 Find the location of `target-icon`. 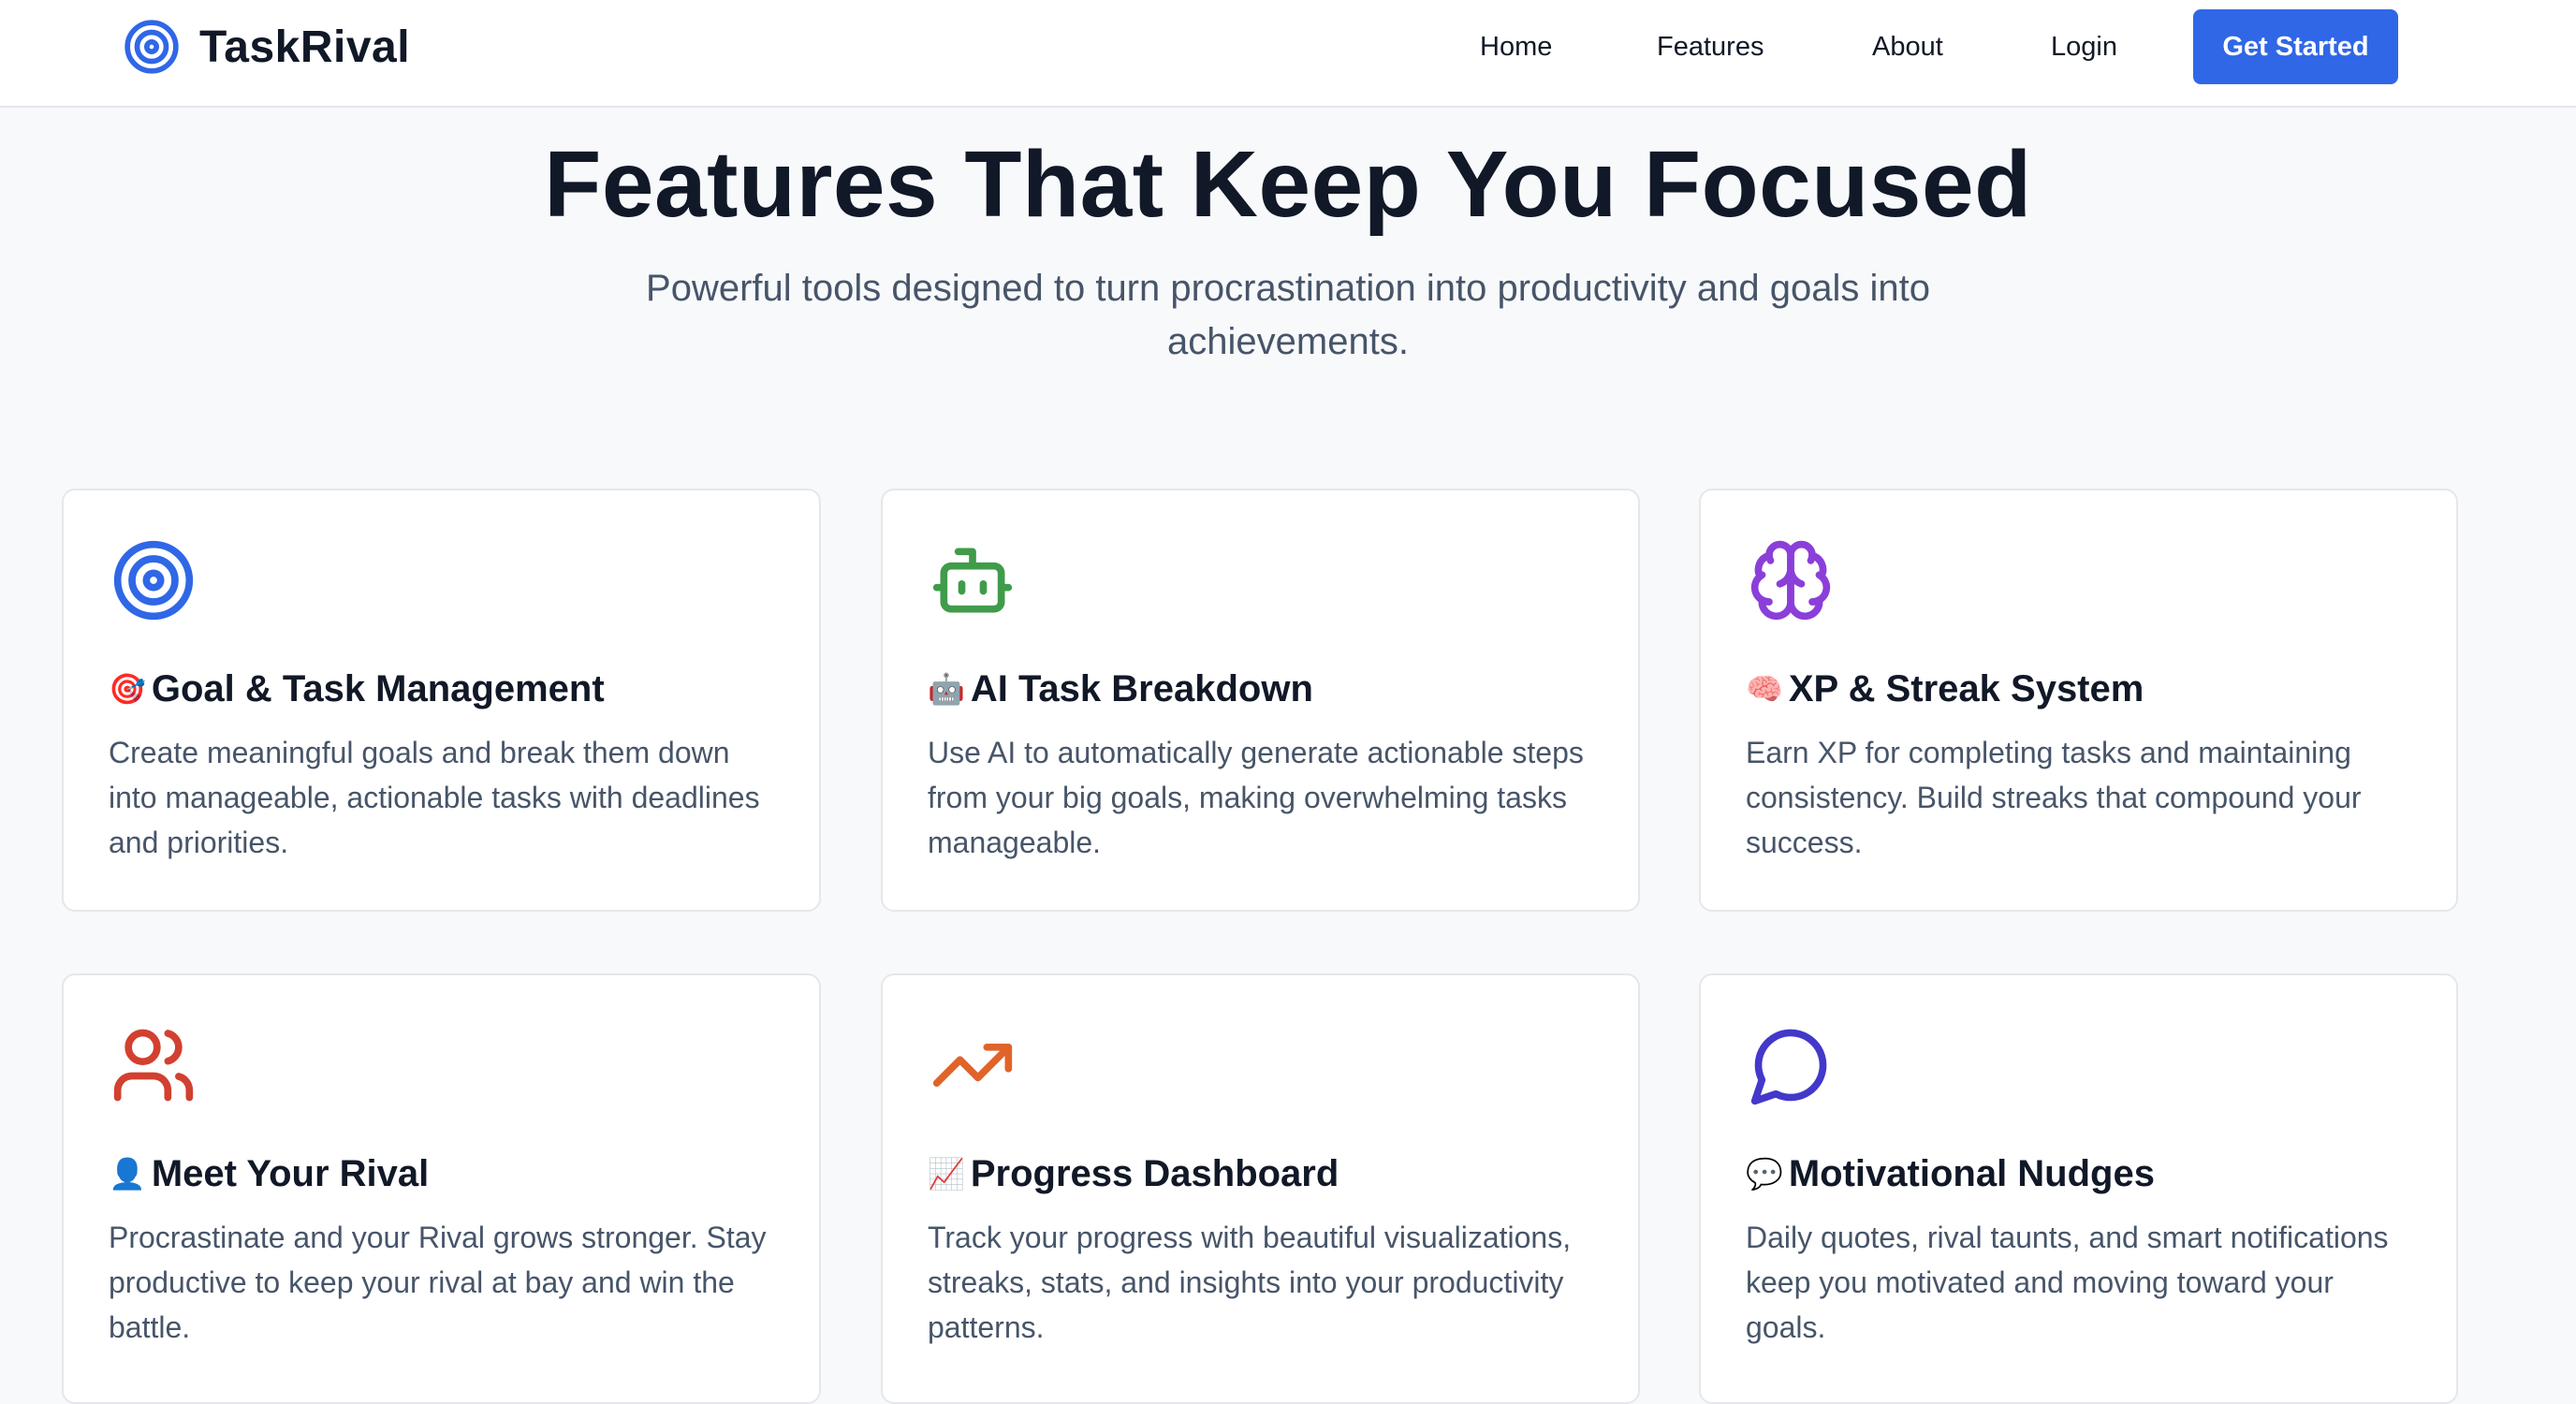

target-icon is located at coordinates (153, 581).